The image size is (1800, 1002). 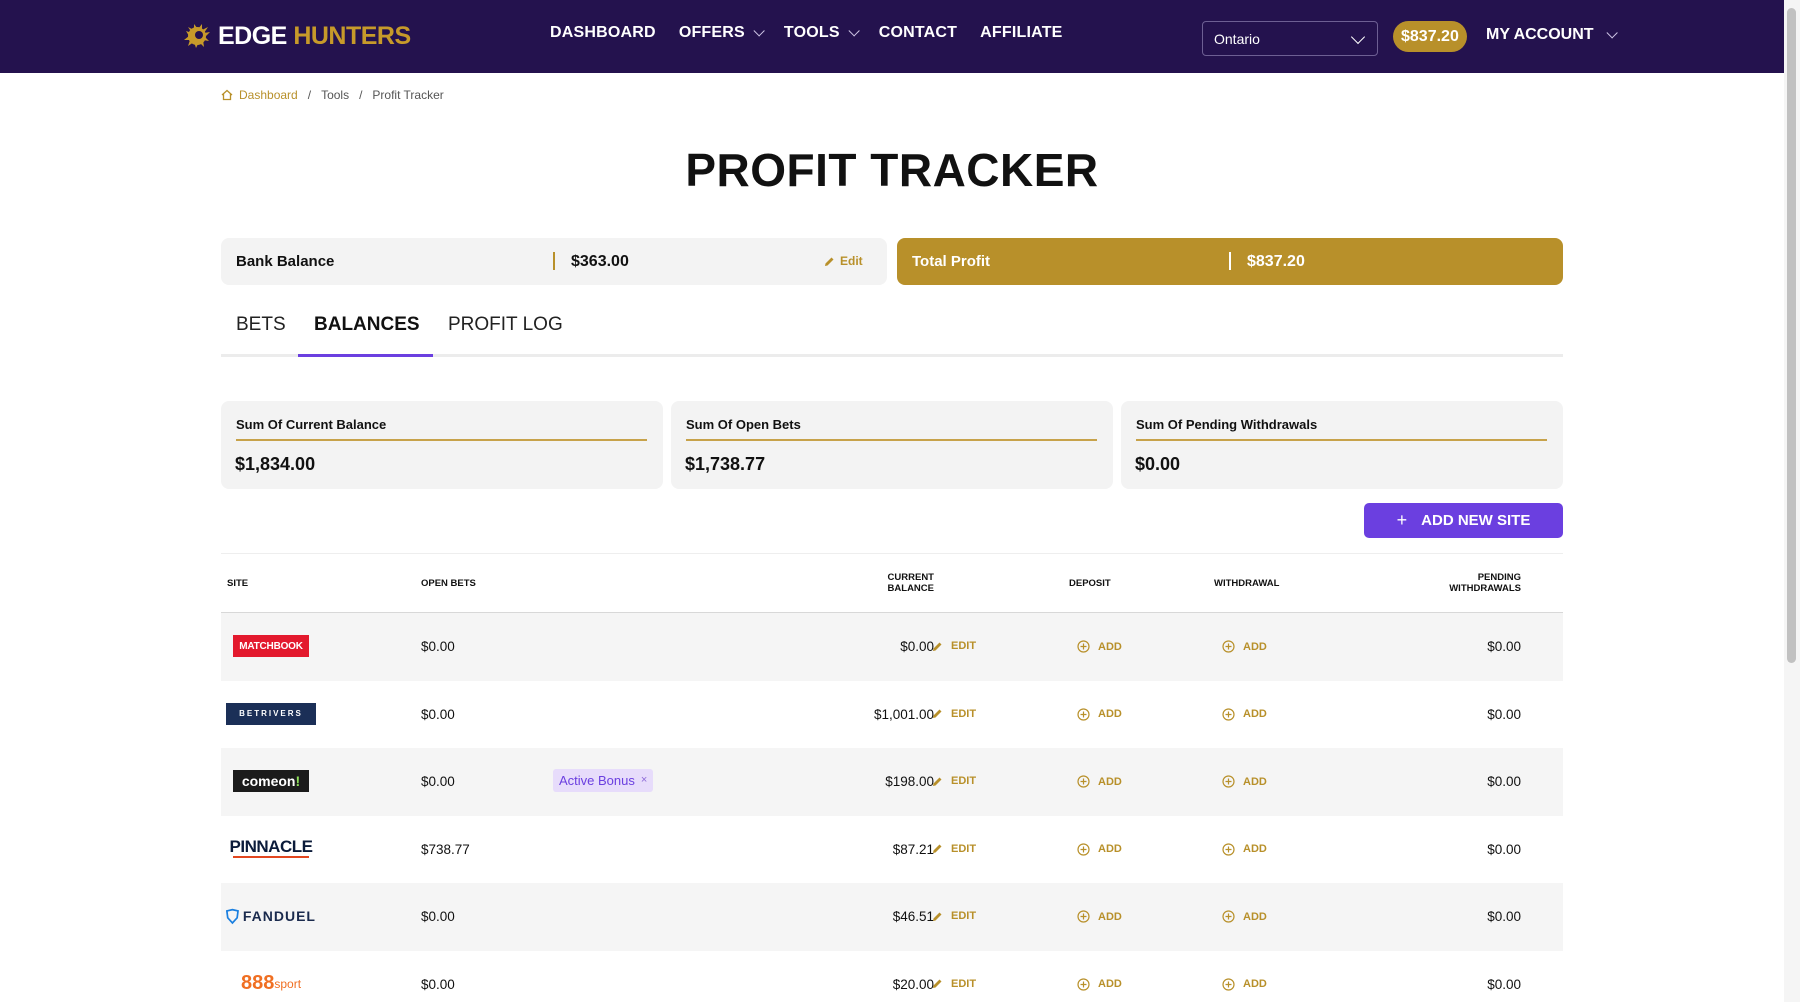 I want to click on site-logo-betrivers: BETRIVERS, so click(x=271, y=713).